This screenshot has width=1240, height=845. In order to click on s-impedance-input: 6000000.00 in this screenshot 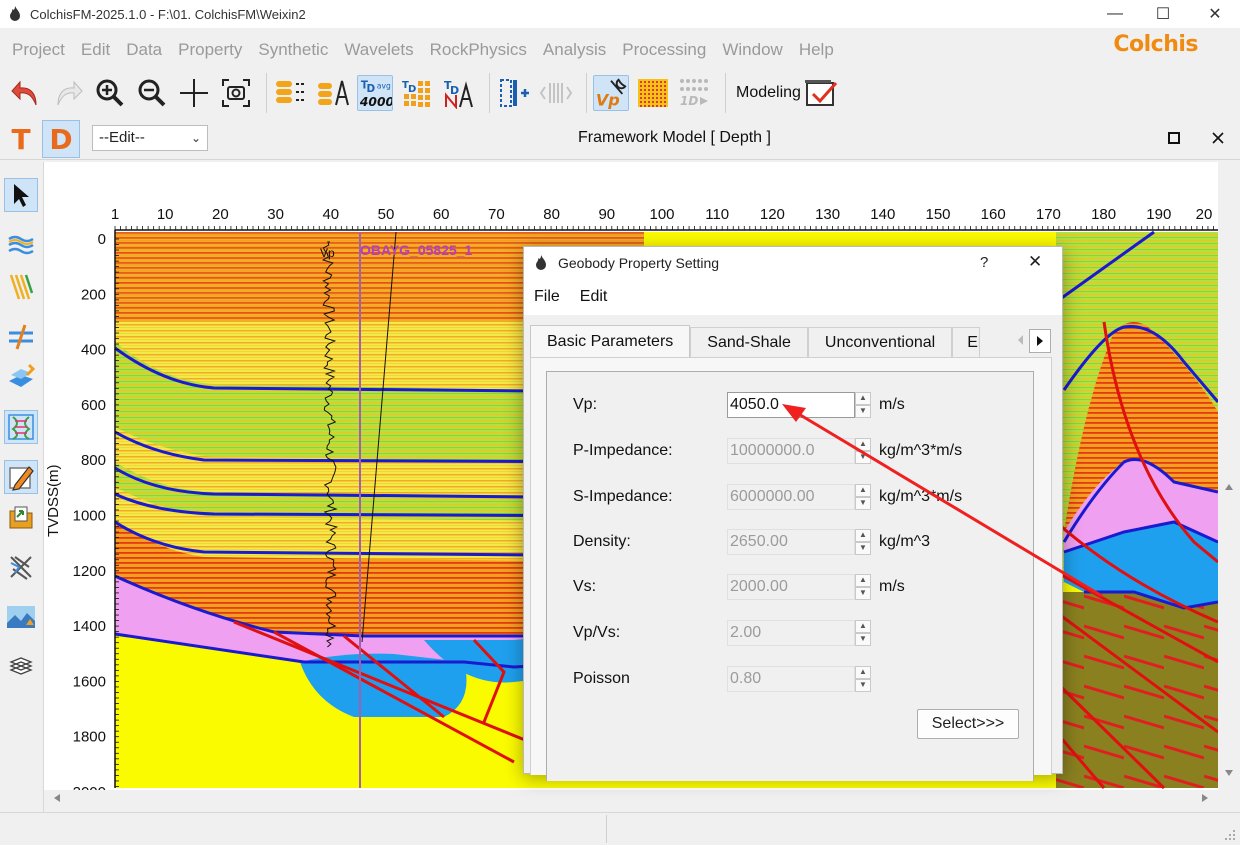, I will do `click(791, 497)`.